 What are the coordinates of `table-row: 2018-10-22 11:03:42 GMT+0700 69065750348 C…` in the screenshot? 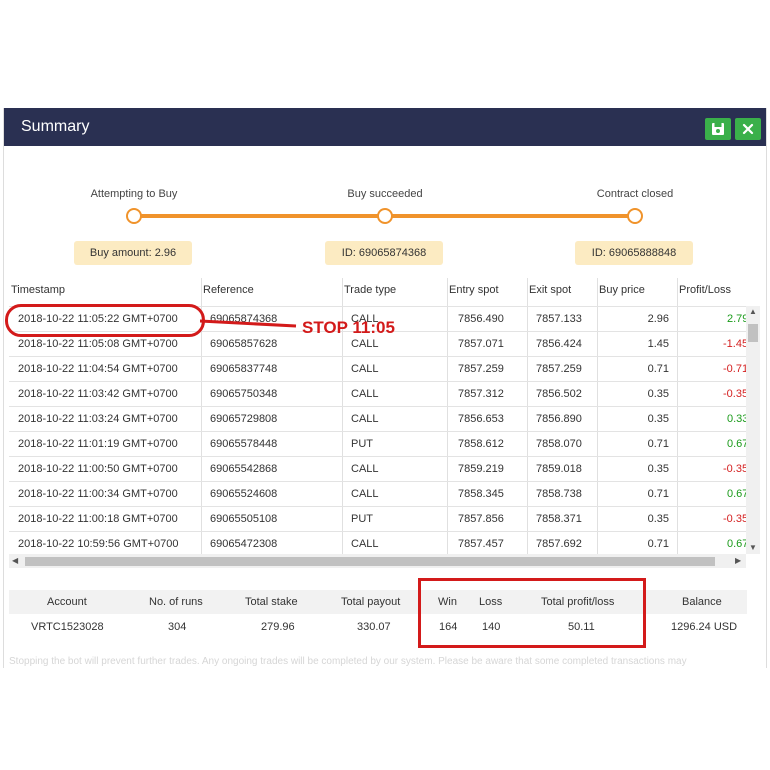 It's located at (379, 394).